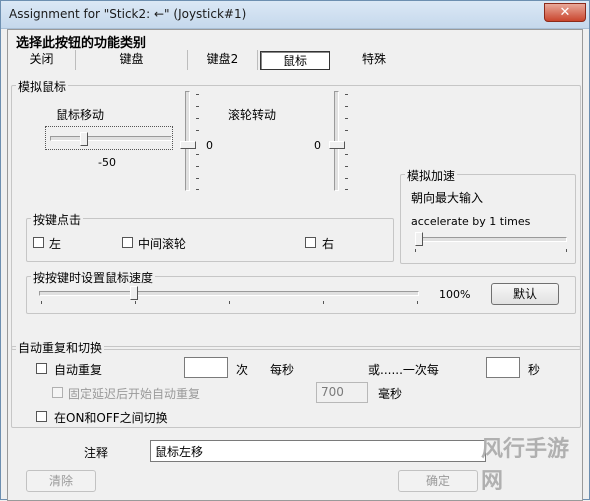  I want to click on mouse-move-vertical-value: 0, so click(209, 145).